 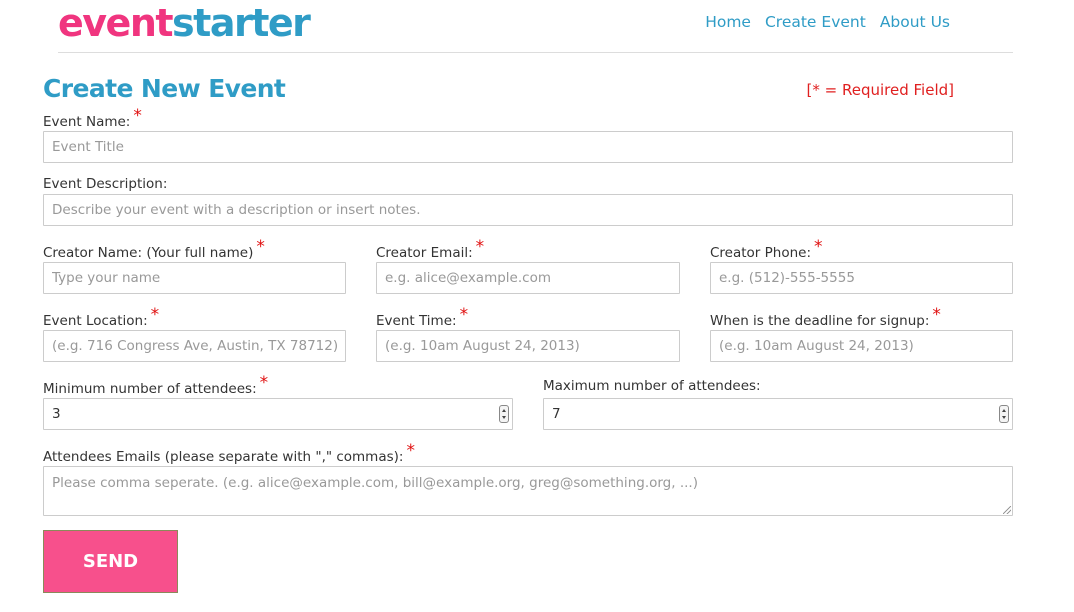 I want to click on required-field-note: [* = Required Field], so click(x=880, y=90).